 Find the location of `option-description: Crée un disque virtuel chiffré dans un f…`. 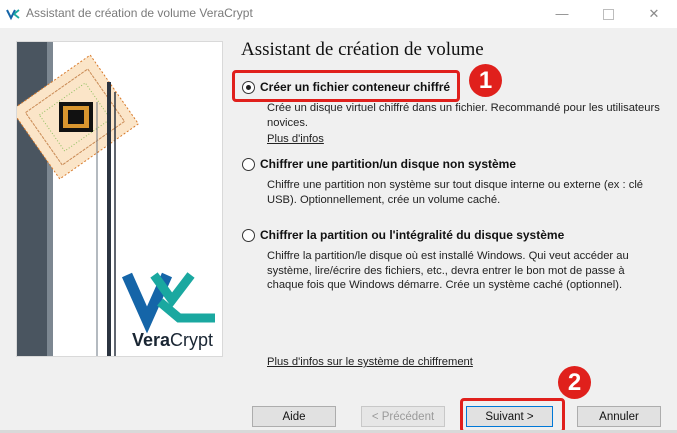

option-description: Crée un disque virtuel chiffré dans un f… is located at coordinates (463, 115).